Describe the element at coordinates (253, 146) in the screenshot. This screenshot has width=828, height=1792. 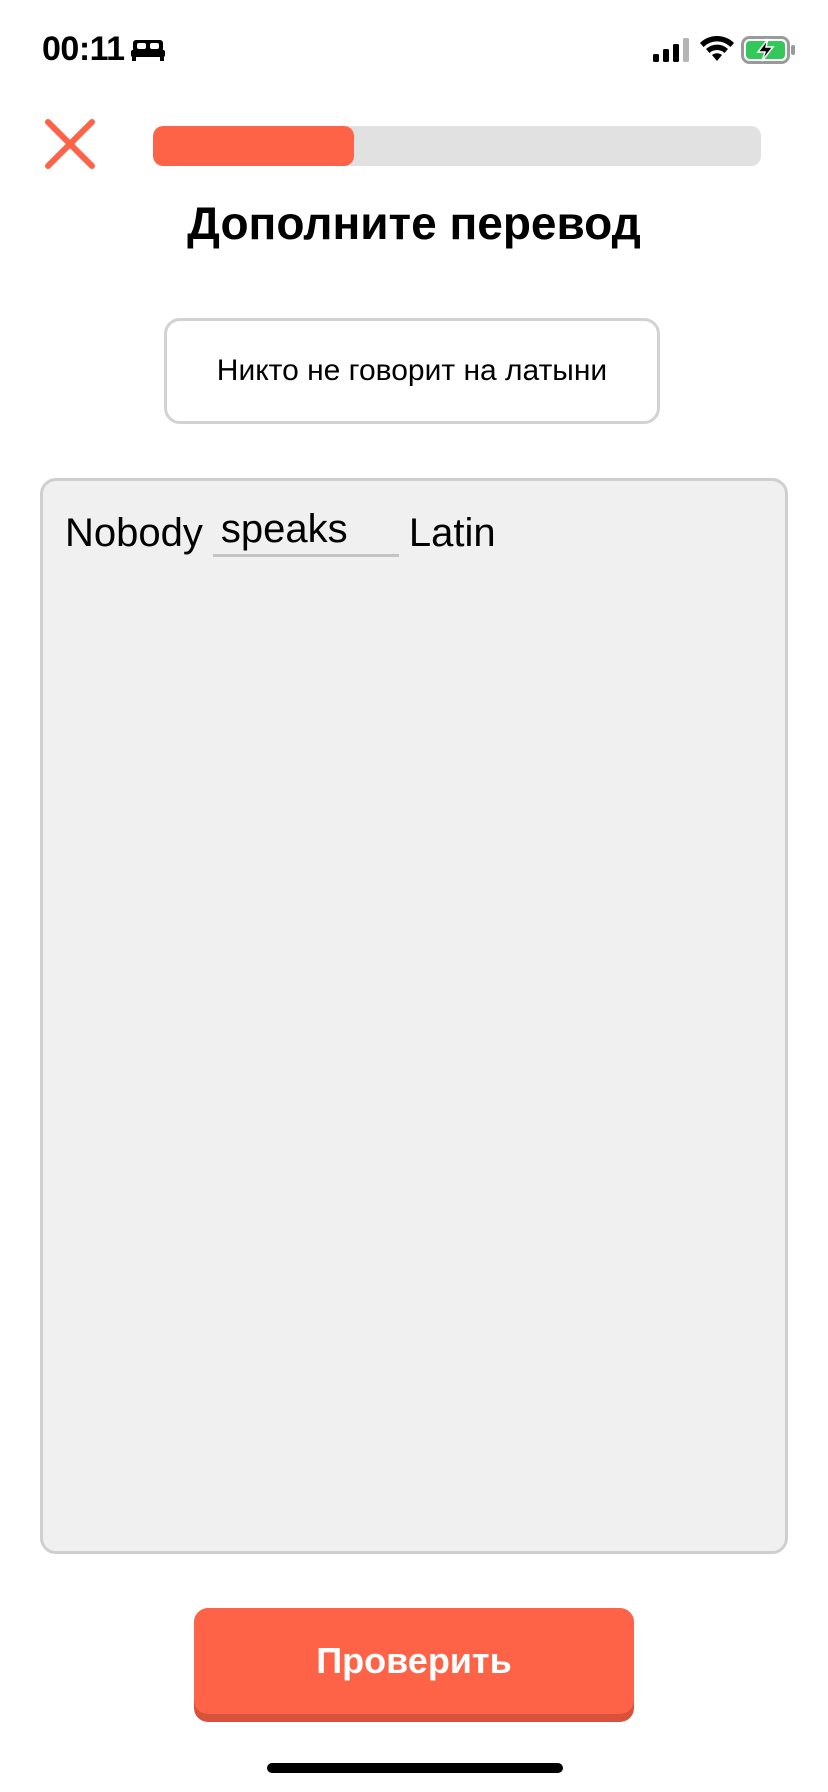
I see `lesson-progress-fill` at that location.